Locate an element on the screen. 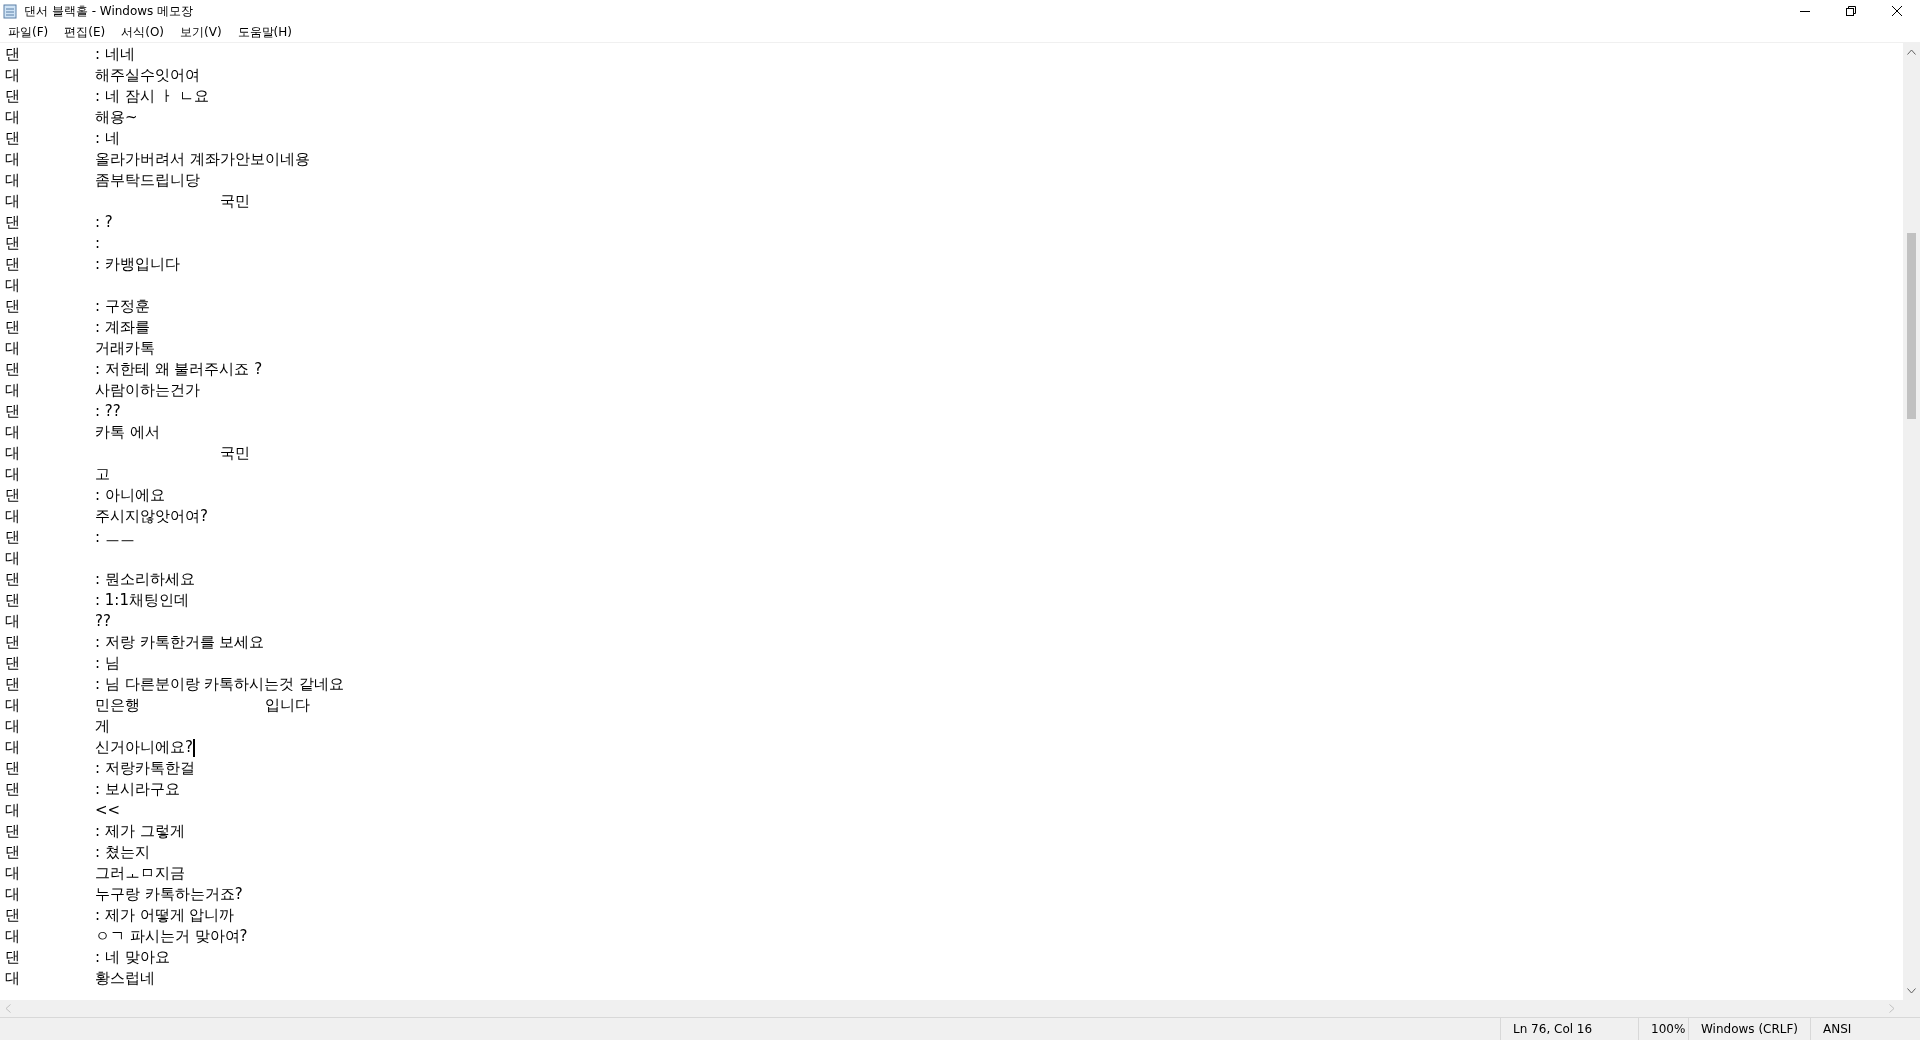 The image size is (1920, 1040). restore-icon is located at coordinates (1851, 11).